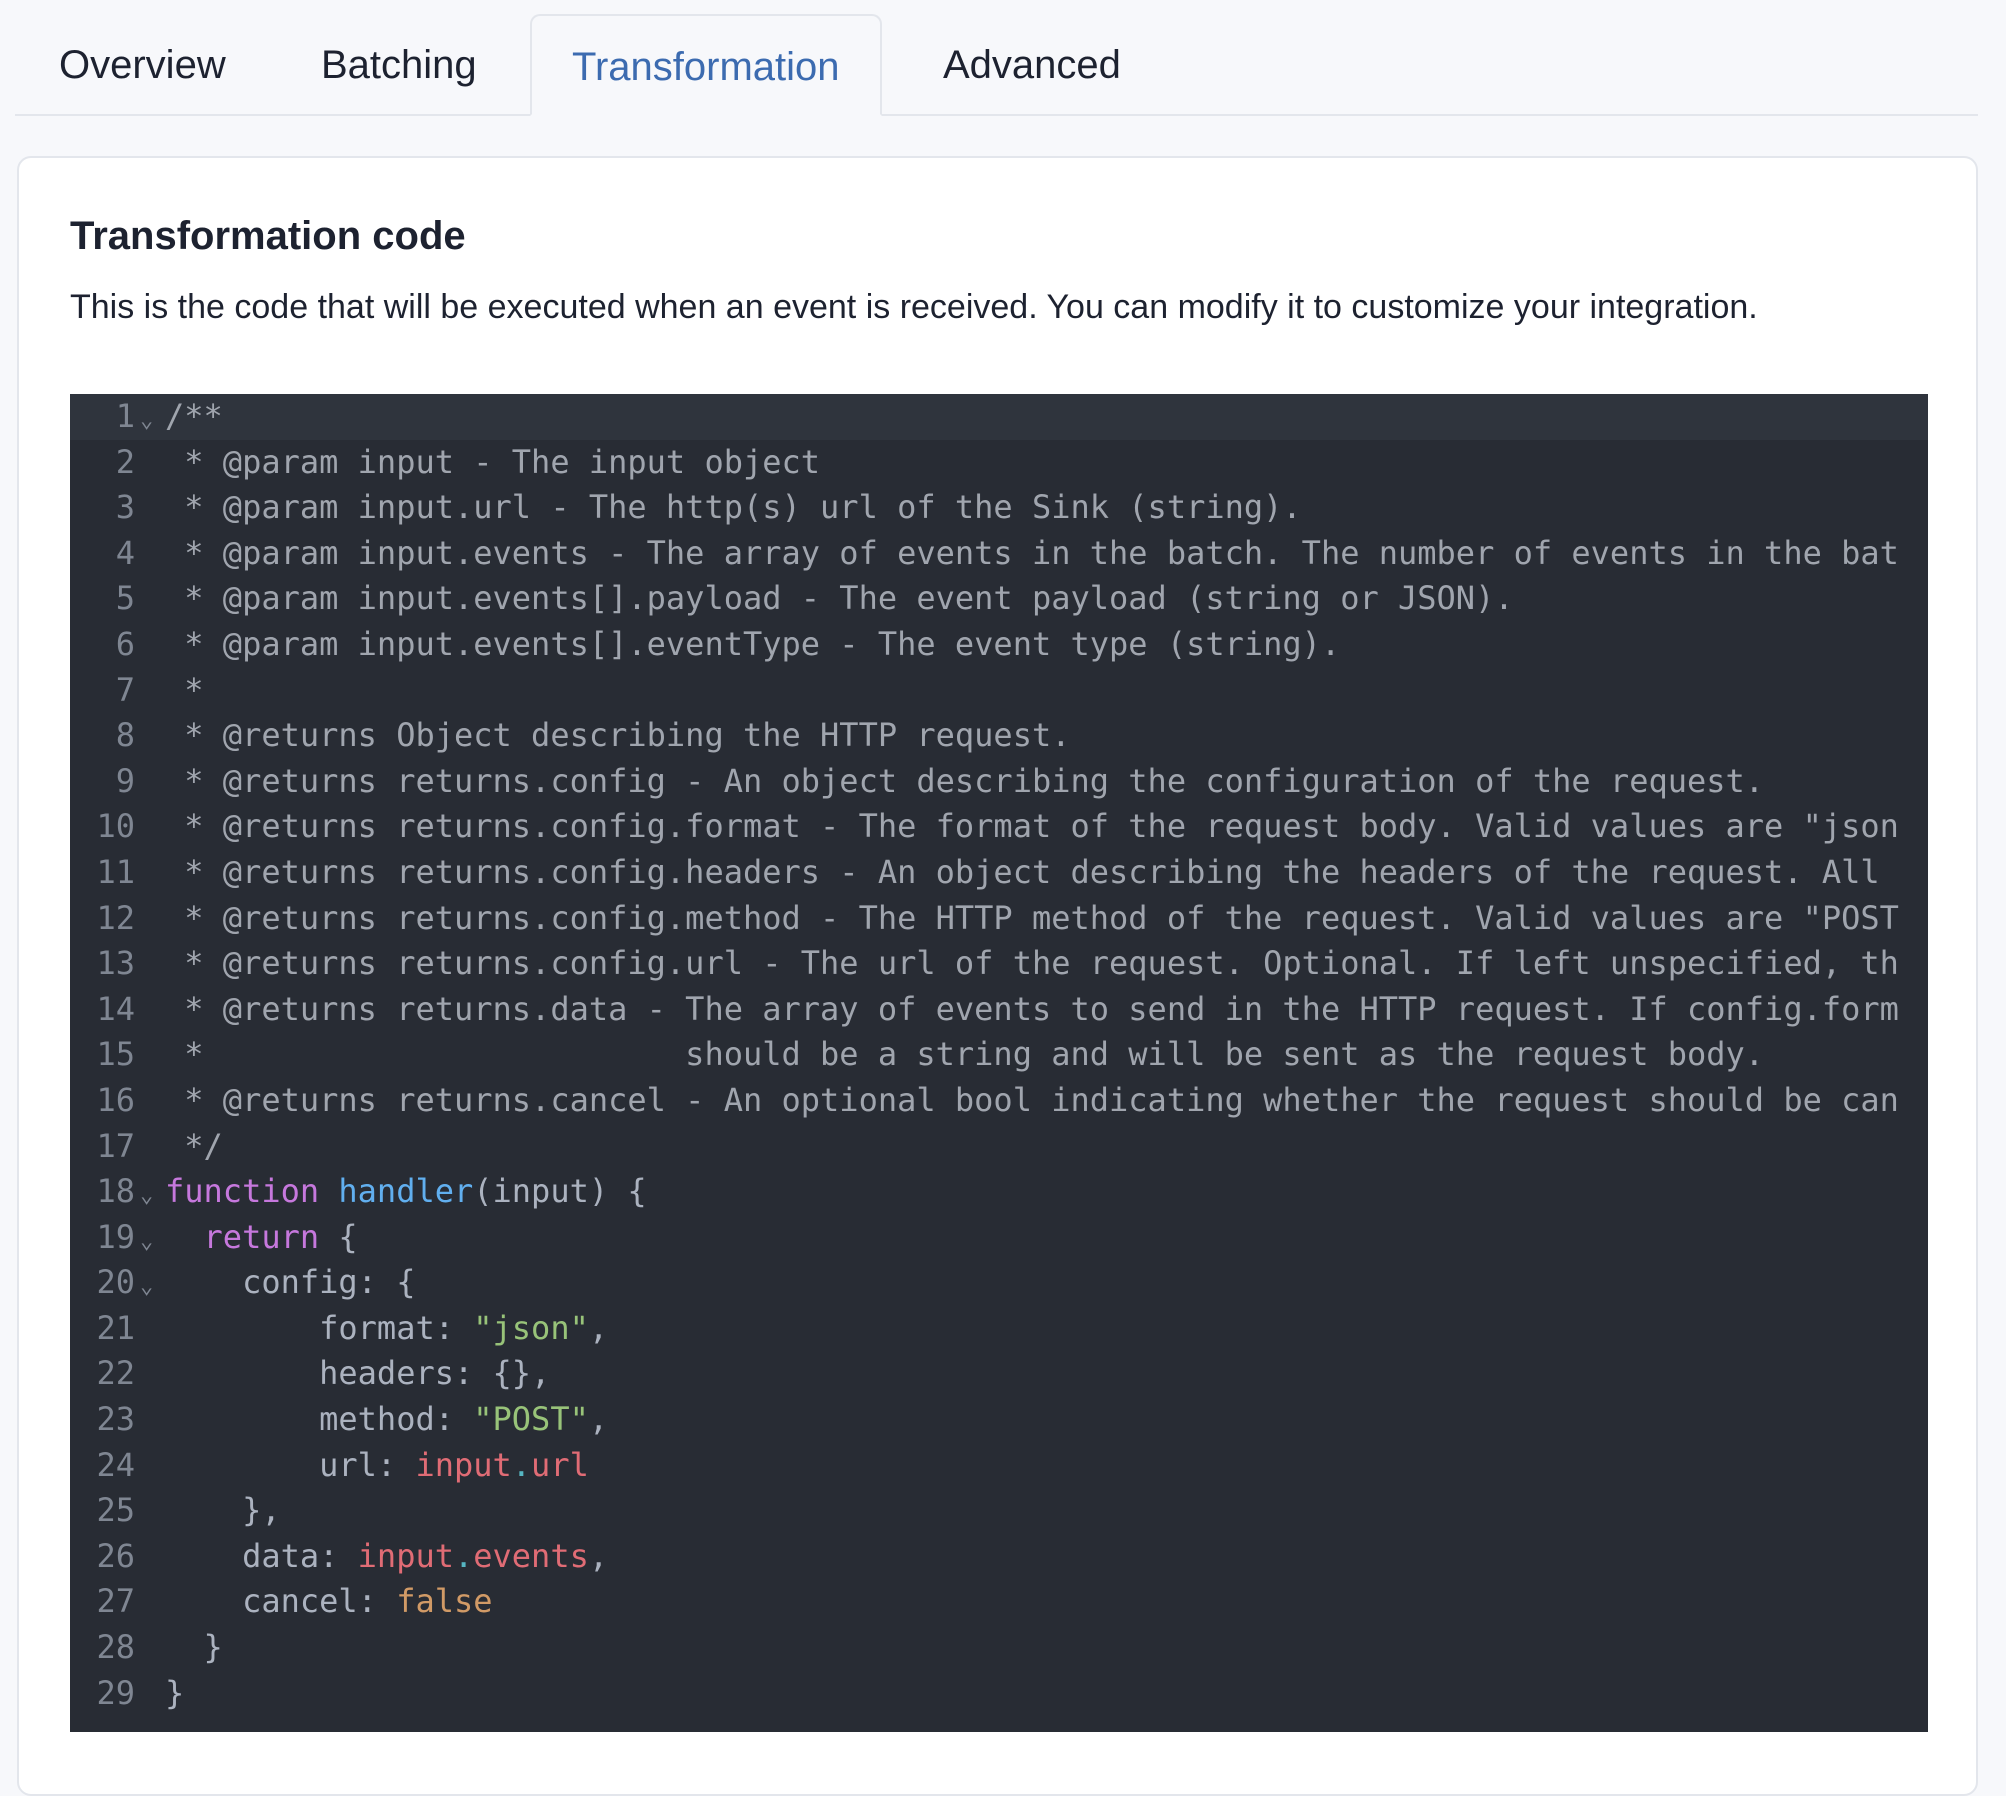  Describe the element at coordinates (115, 1191) in the screenshot. I see `line-number: 18` at that location.